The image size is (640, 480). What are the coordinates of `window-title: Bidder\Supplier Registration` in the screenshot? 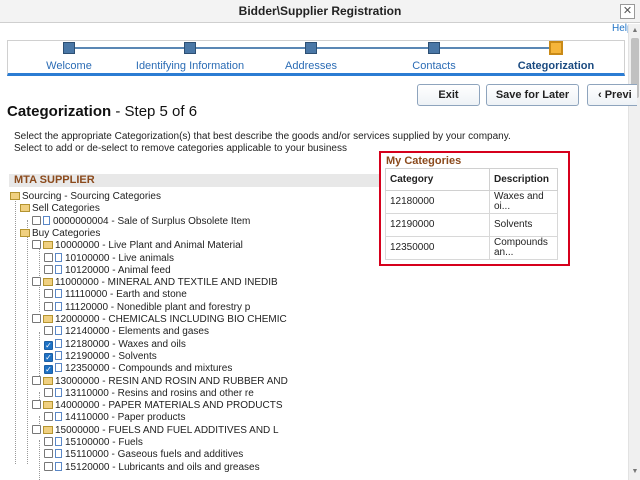 It's located at (320, 11).